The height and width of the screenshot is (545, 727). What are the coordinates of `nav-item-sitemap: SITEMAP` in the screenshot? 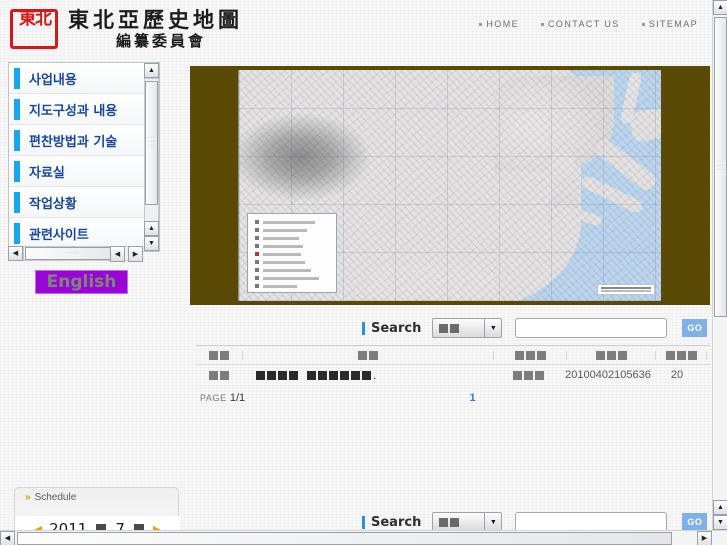 It's located at (669, 24).